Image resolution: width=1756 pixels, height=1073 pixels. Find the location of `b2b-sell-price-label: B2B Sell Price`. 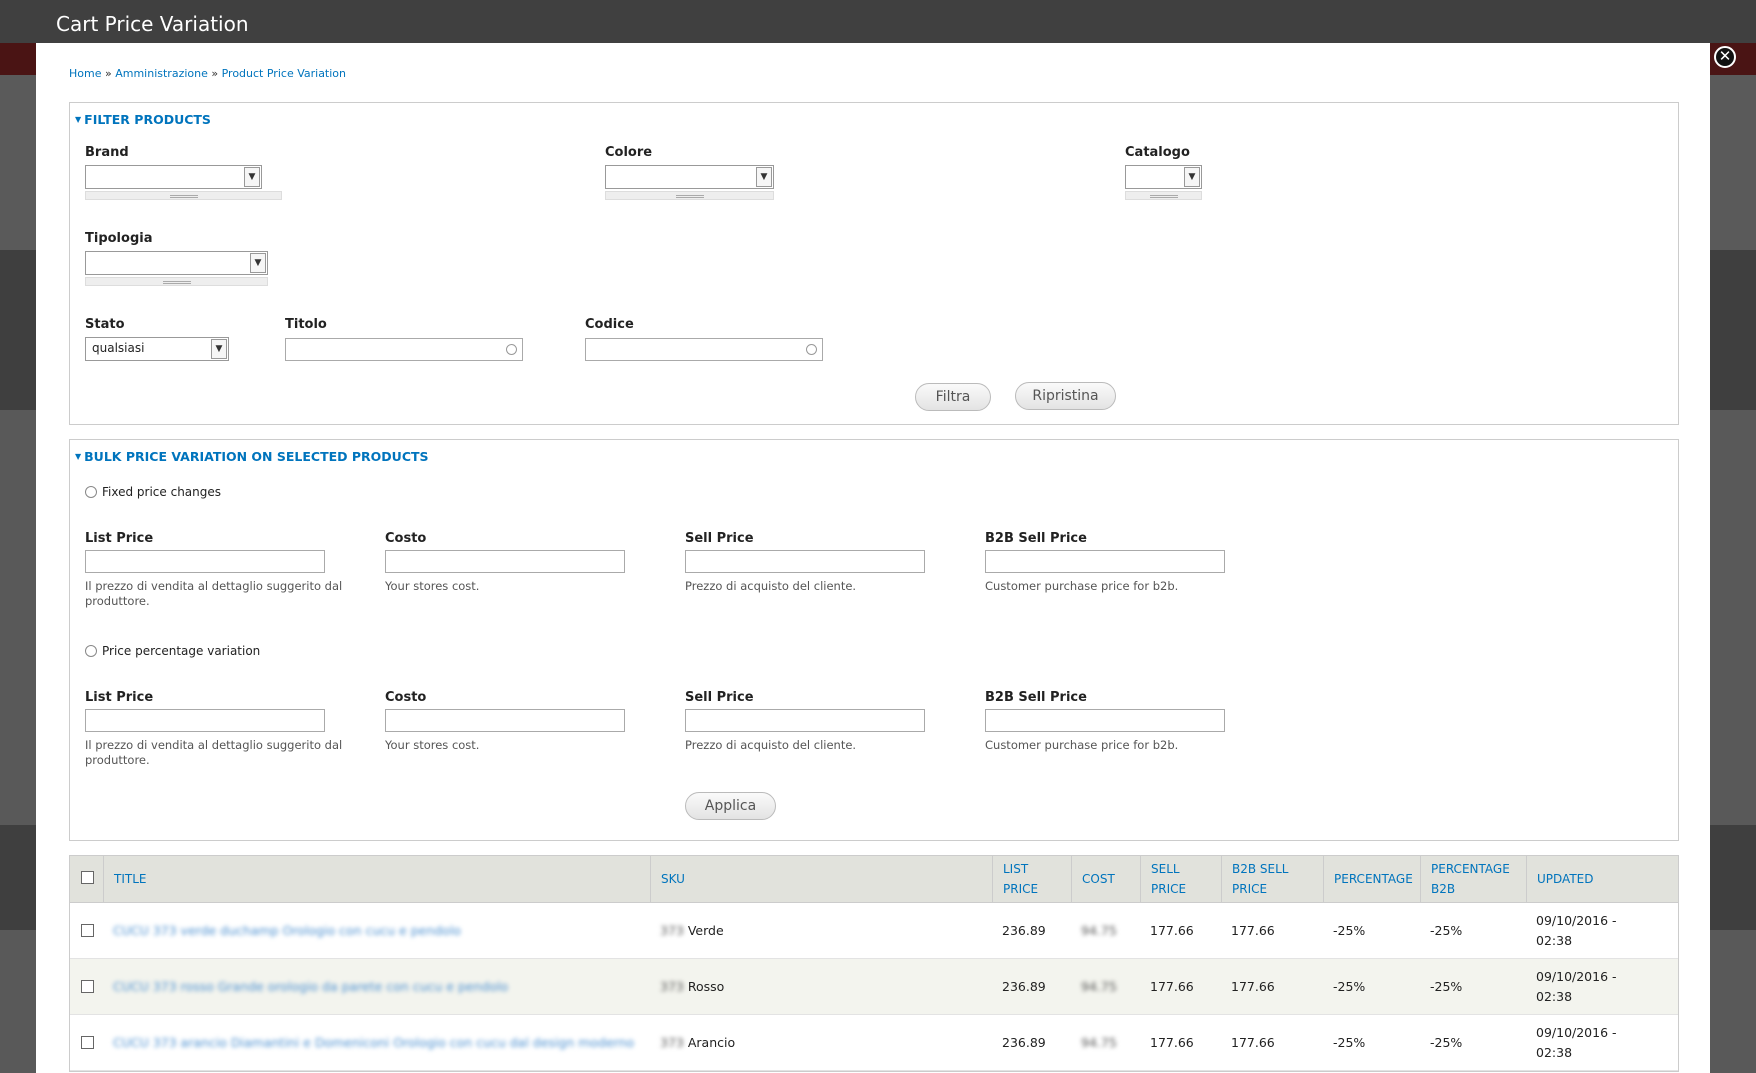

b2b-sell-price-label: B2B Sell Price is located at coordinates (1036, 697).